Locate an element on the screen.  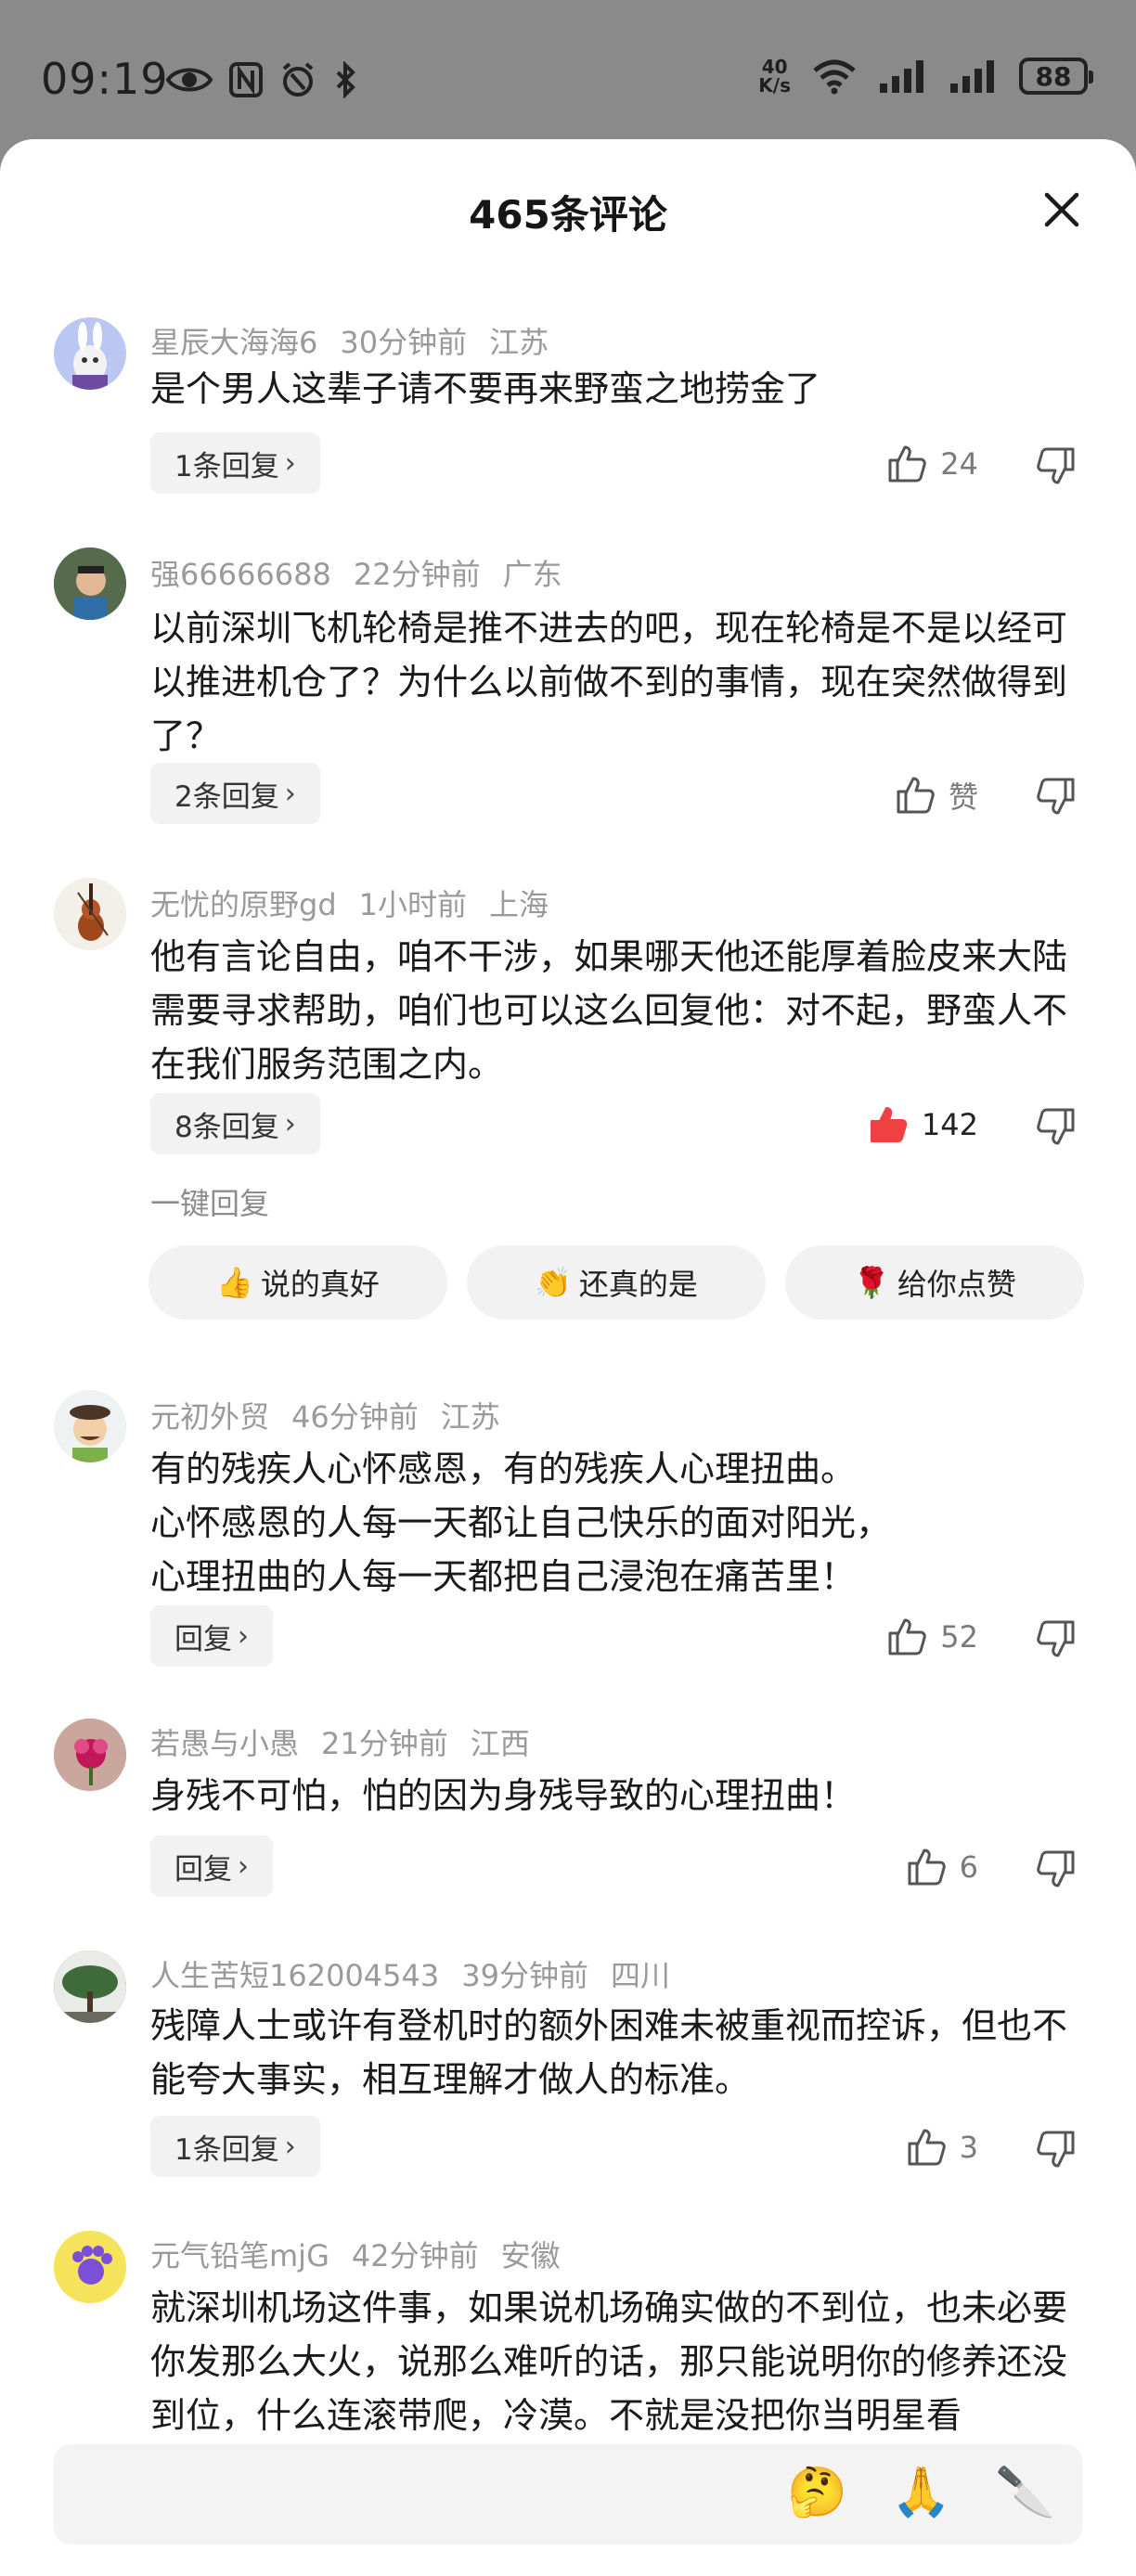
wifi-icon is located at coordinates (834, 77).